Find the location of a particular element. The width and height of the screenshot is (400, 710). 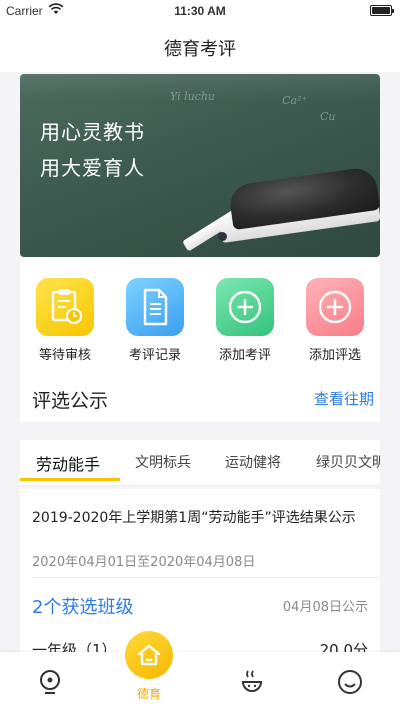

tab-civility: 文明标兵 is located at coordinates (163, 462).